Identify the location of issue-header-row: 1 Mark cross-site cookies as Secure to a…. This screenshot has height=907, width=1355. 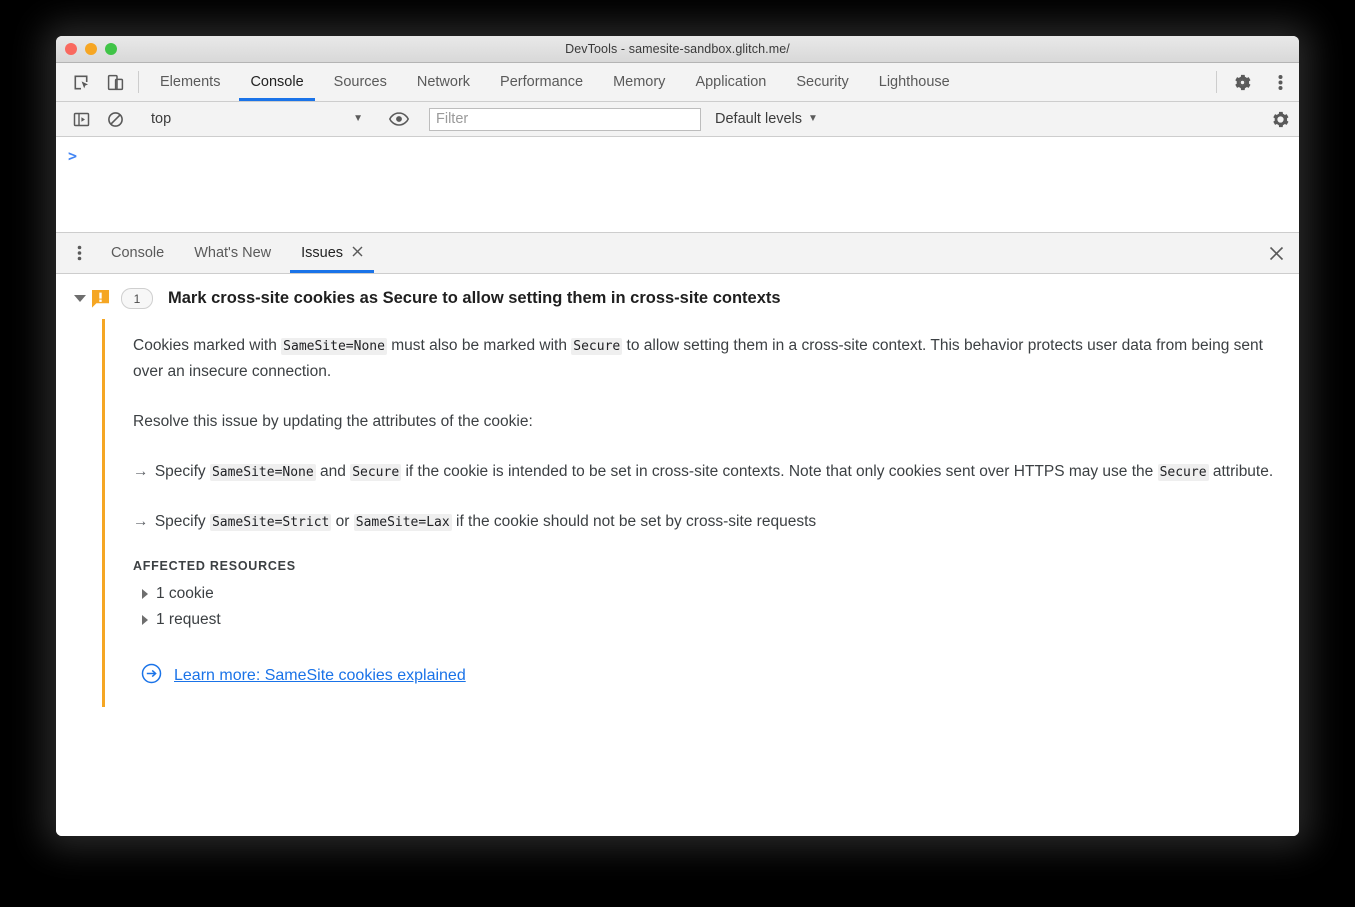
(677, 296).